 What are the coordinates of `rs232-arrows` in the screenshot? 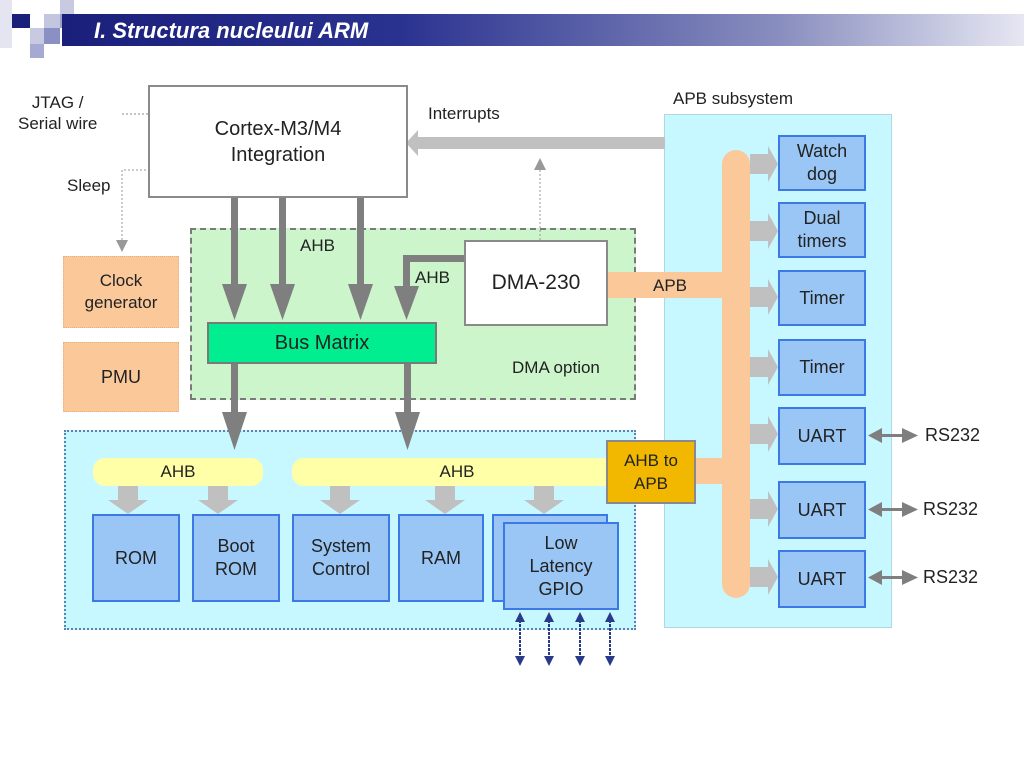 It's located at (893, 506).